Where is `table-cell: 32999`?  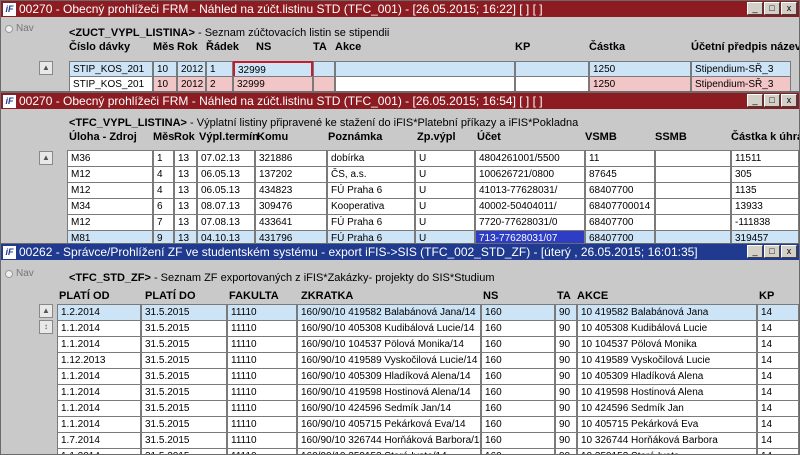 table-cell: 32999 is located at coordinates (273, 83).